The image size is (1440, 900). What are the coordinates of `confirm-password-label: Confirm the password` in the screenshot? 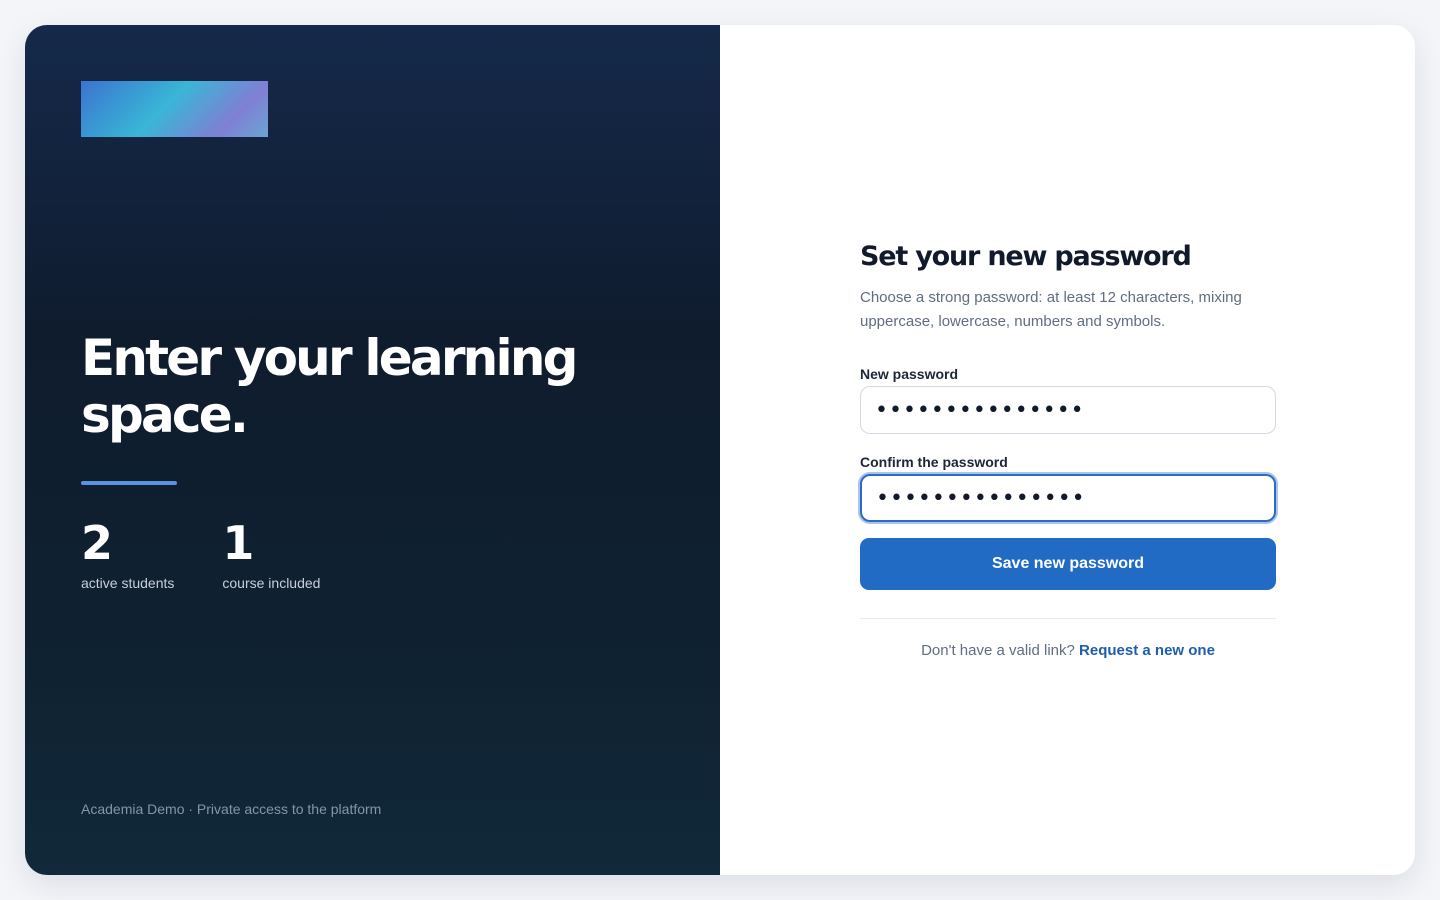 It's located at (934, 462).